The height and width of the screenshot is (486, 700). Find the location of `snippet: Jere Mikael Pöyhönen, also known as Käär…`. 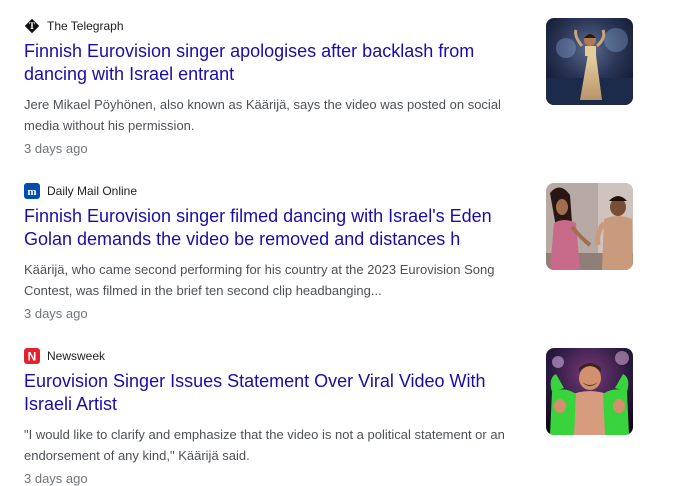

snippet: Jere Mikael Pöyhönen, also known as Käär… is located at coordinates (274, 115).